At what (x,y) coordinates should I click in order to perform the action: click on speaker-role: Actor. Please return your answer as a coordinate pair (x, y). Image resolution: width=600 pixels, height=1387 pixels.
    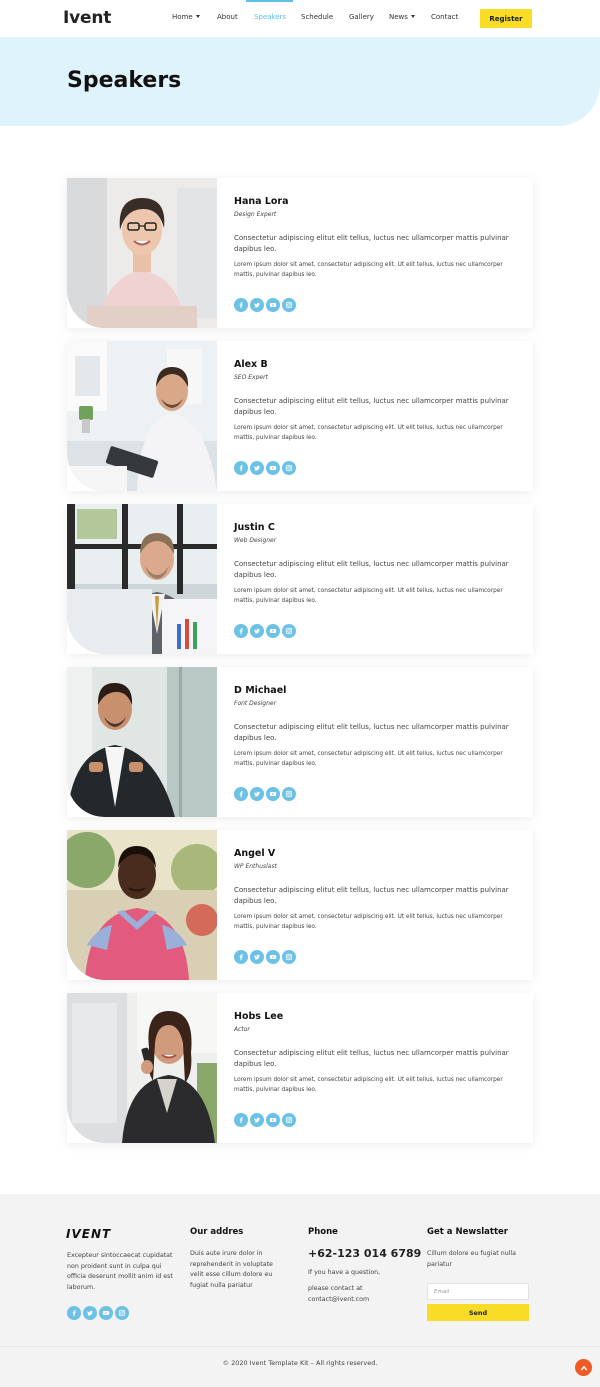
    Looking at the image, I should click on (242, 1029).